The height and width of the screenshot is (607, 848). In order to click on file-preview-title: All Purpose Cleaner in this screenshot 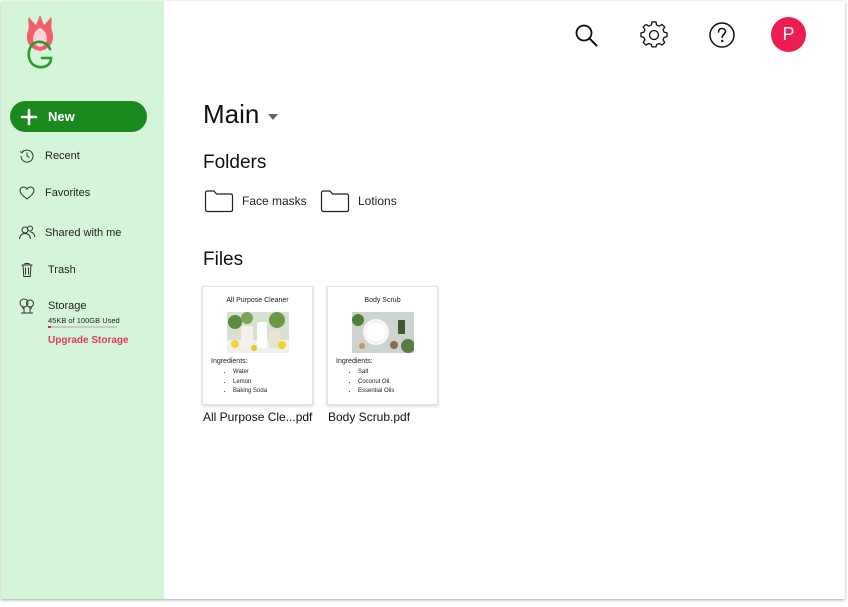, I will do `click(257, 300)`.